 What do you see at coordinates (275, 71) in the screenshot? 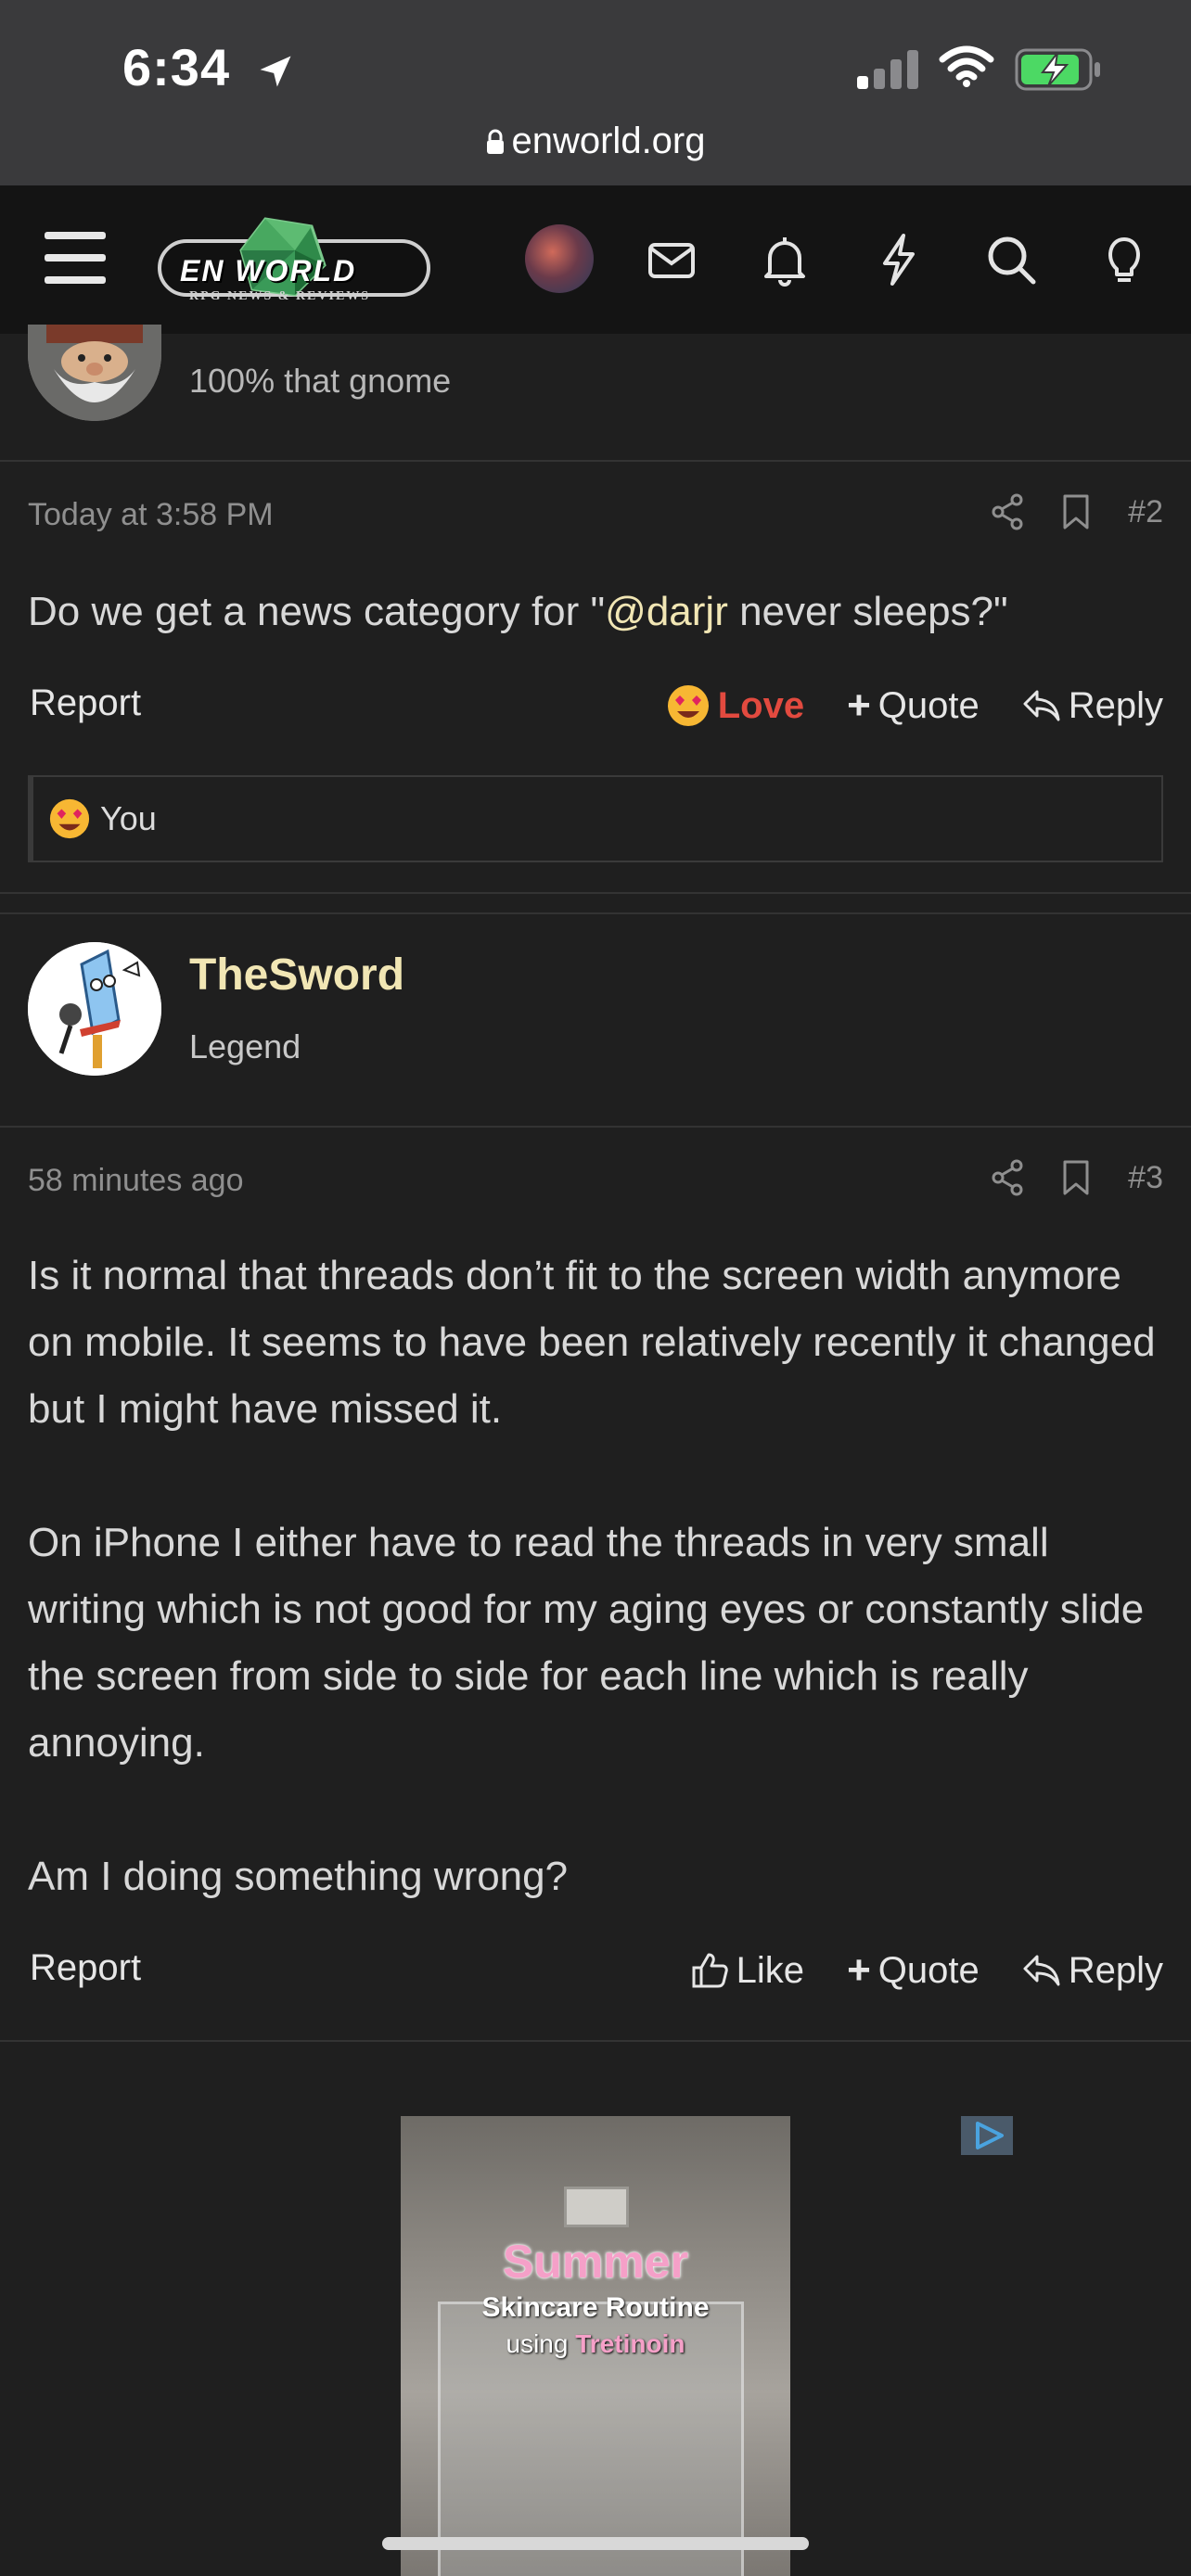
I see `location-arrow-icon` at bounding box center [275, 71].